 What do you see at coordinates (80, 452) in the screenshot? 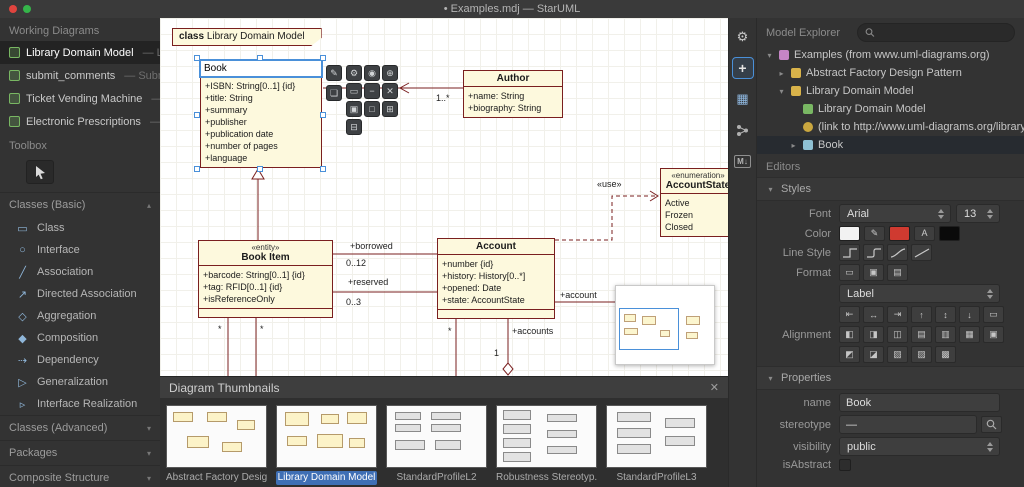
I see `toolbox-section-packages: Packages ▾` at bounding box center [80, 452].